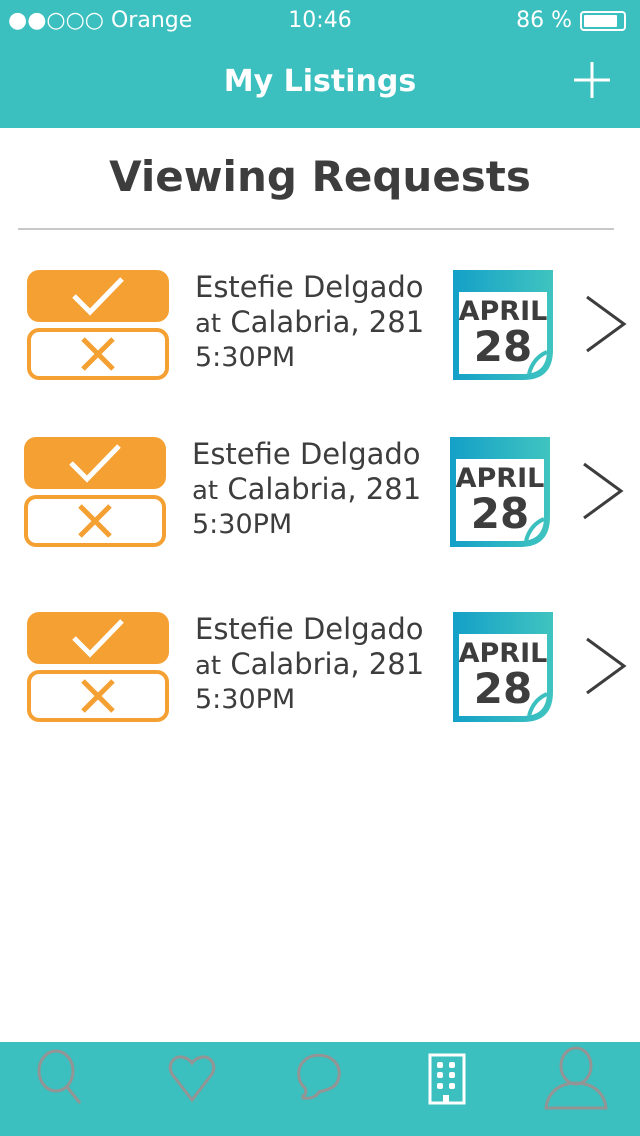  I want to click on status-bar: ●●○○○ Orange 10:46 86 %, so click(320, 22).